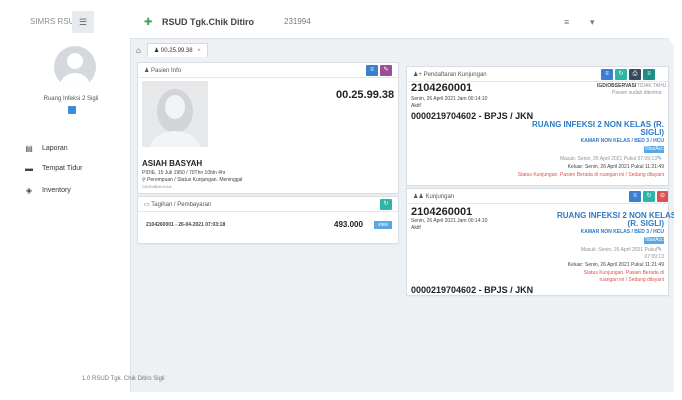 The width and height of the screenshot is (682, 400). I want to click on card-header: ♟+ Pendaftaran Kunjungan ≡ ↻ ⎙ ≡, so click(537, 74).